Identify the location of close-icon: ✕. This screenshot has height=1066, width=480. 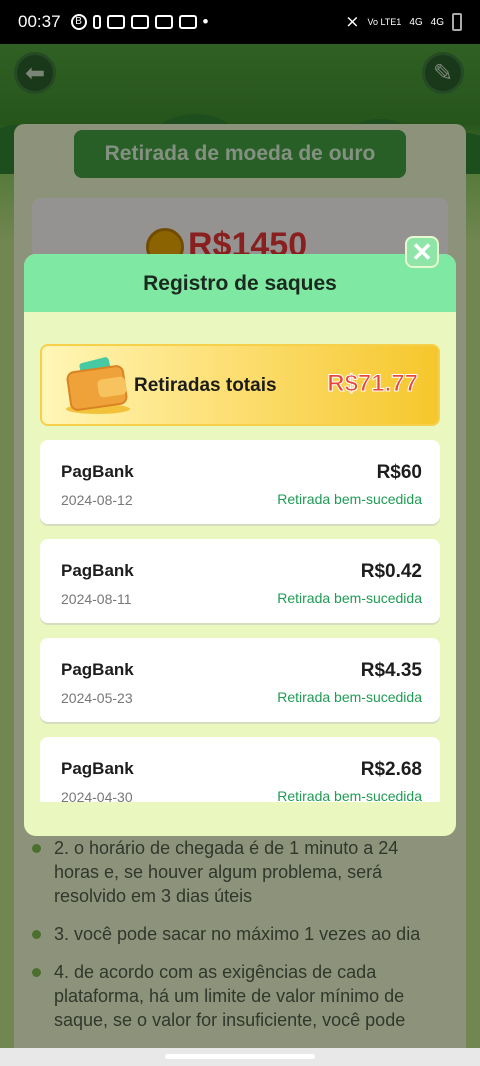
(422, 251).